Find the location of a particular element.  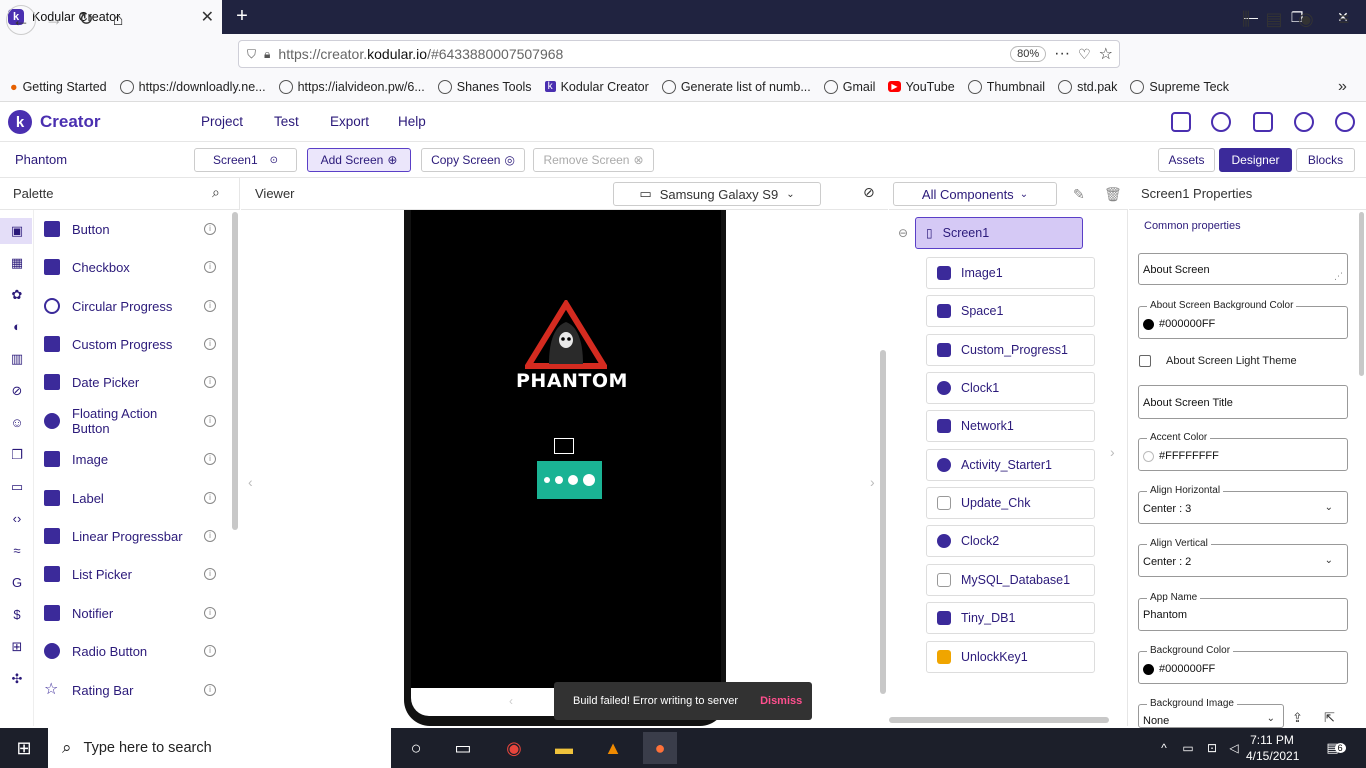

sensors-icon: ⊘ is located at coordinates (17, 391).